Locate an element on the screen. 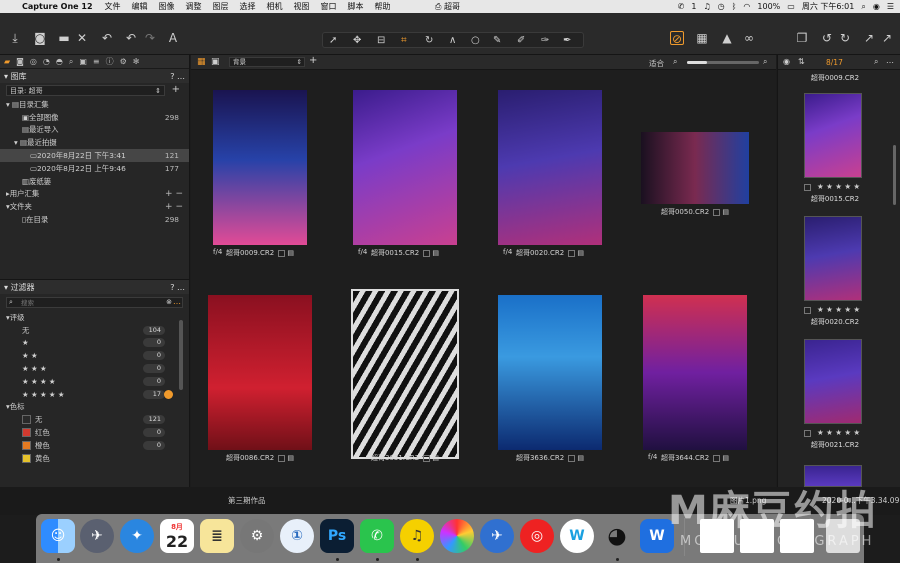 The width and height of the screenshot is (900, 563). rotate-tool-icon: ↻ is located at coordinates (429, 40).